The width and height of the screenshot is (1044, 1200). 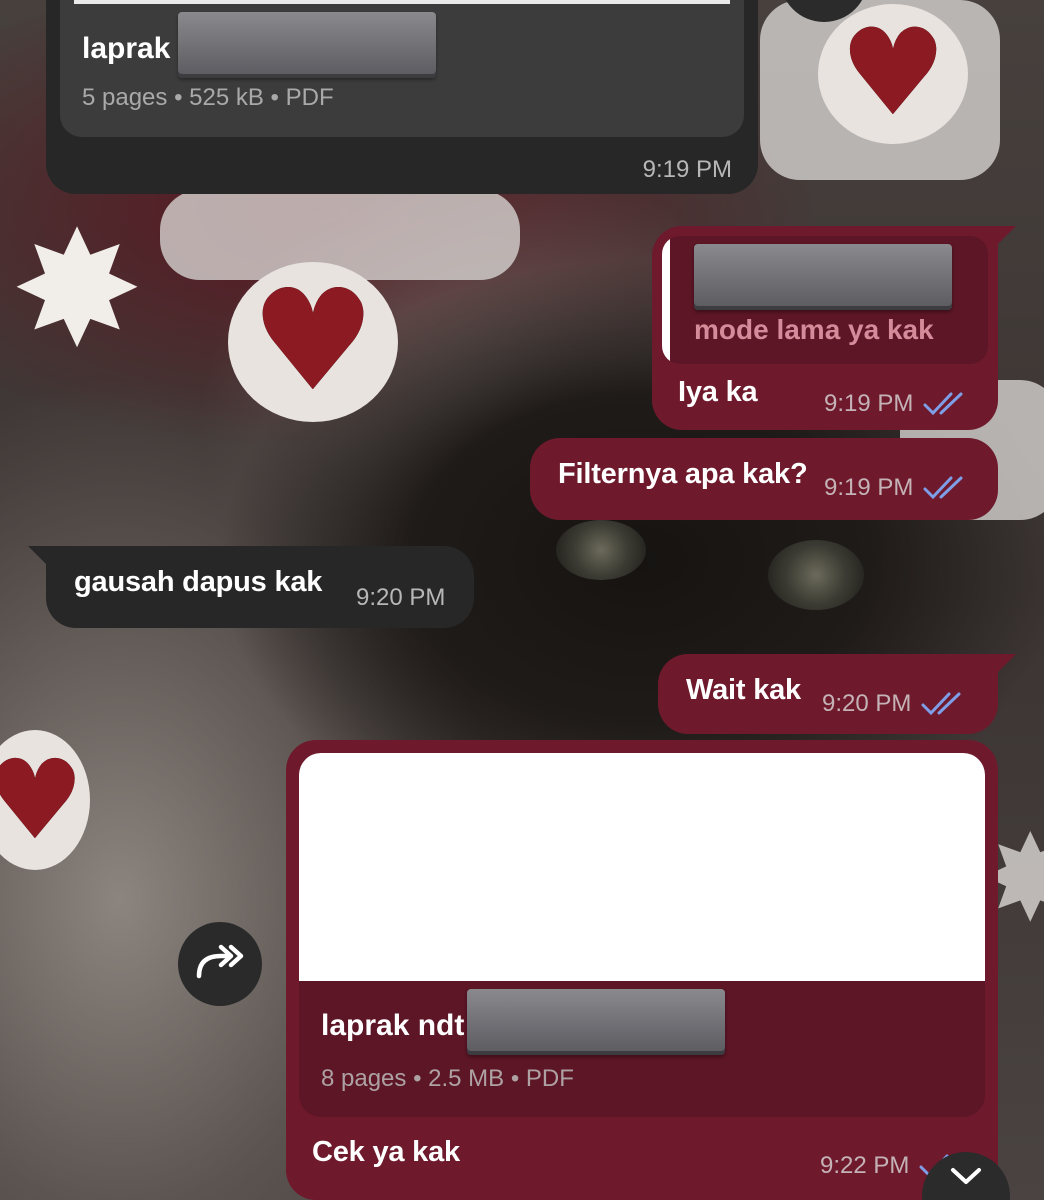 What do you see at coordinates (683, 474) in the screenshot?
I see `message-text: Filternya apa kak?` at bounding box center [683, 474].